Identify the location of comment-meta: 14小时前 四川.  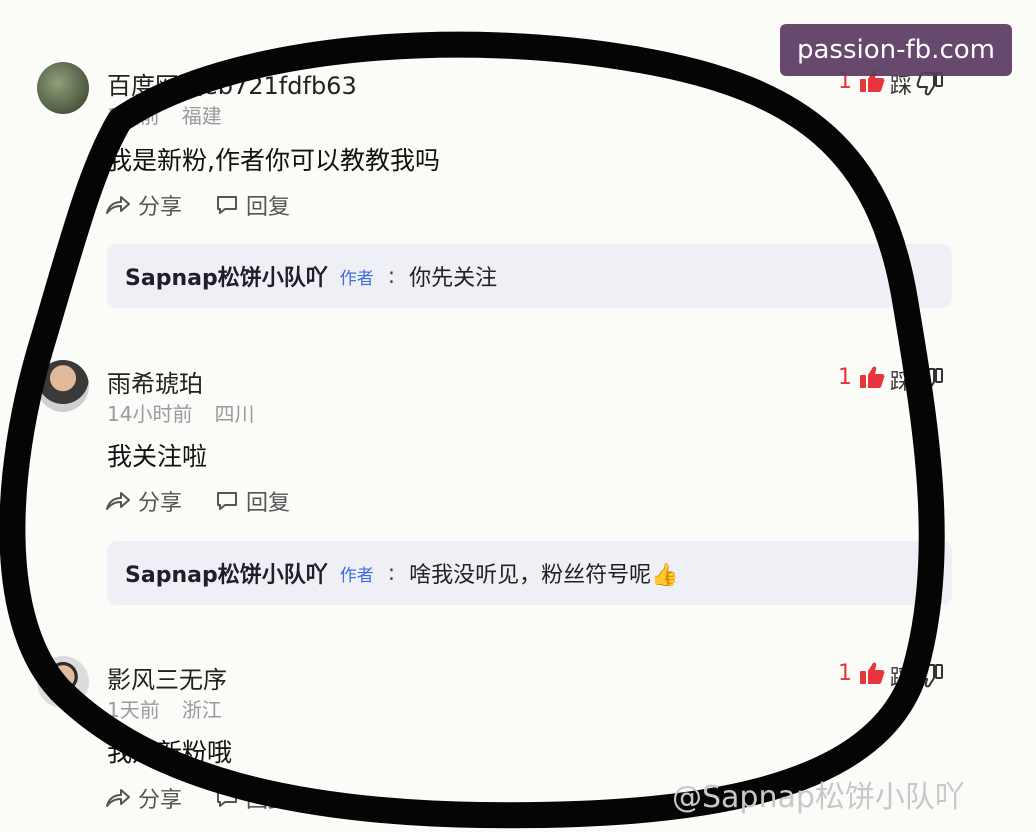
(180, 412).